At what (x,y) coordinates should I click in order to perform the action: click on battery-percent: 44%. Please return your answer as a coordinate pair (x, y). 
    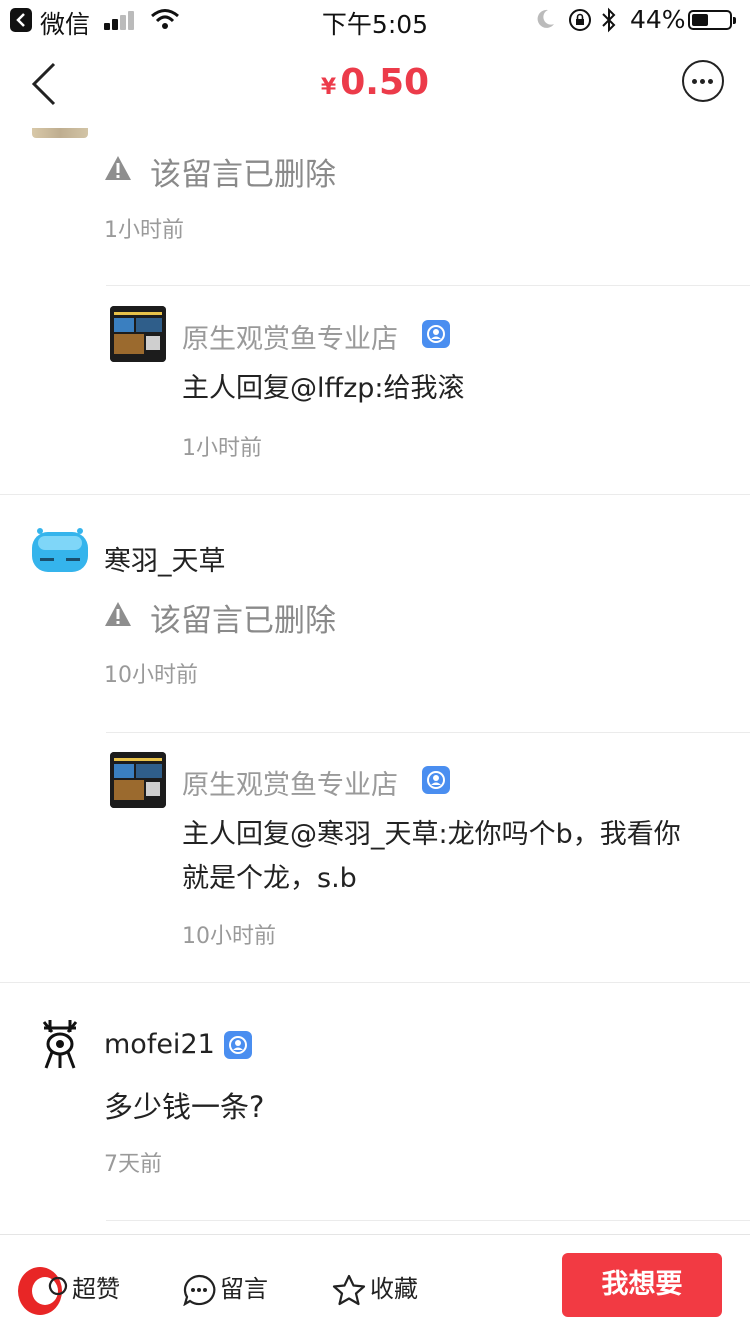
    Looking at the image, I should click on (658, 19).